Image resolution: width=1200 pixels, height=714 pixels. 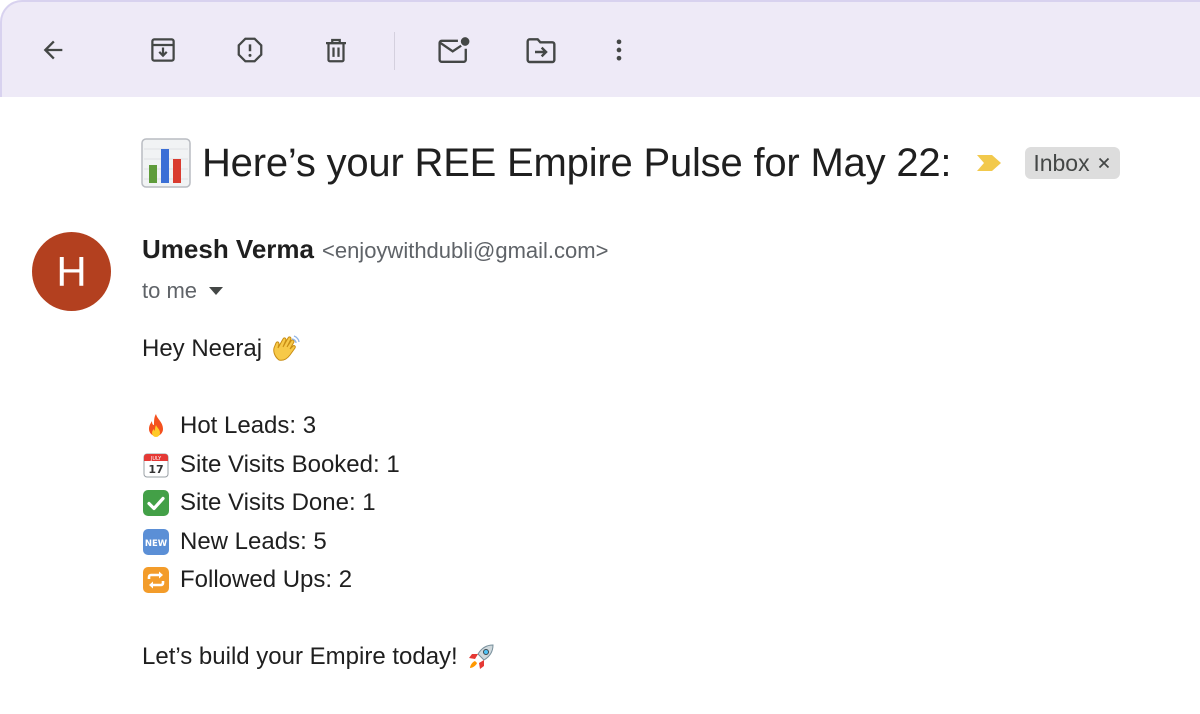 What do you see at coordinates (156, 503) in the screenshot?
I see `check-mark-emoji-icon` at bounding box center [156, 503].